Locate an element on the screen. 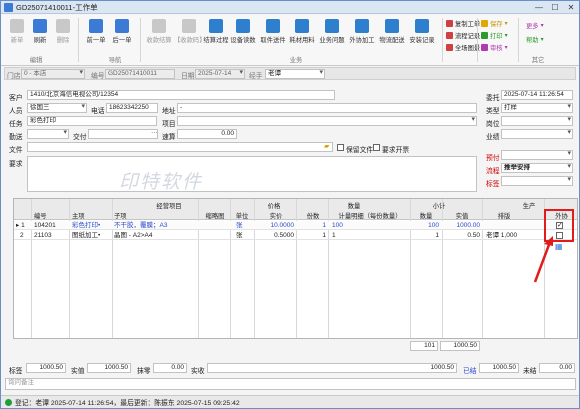  cell-value: 0.50 is located at coordinates (462, 235).